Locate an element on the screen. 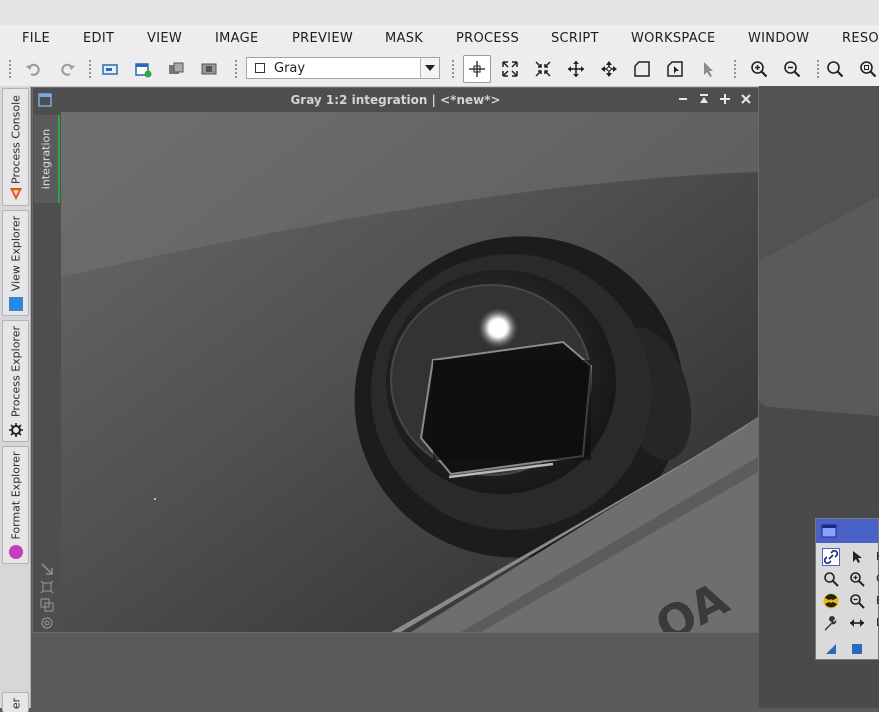 The image size is (879, 712). maximize-icon is located at coordinates (725, 99).